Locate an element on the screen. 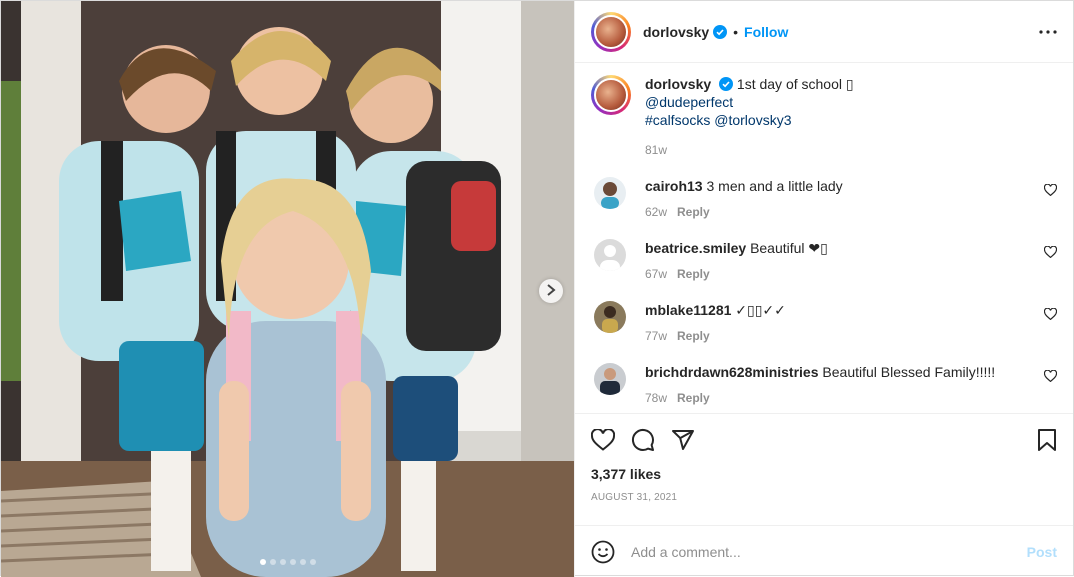  post-header: dorlovsky • Follow is located at coordinates (824, 32).